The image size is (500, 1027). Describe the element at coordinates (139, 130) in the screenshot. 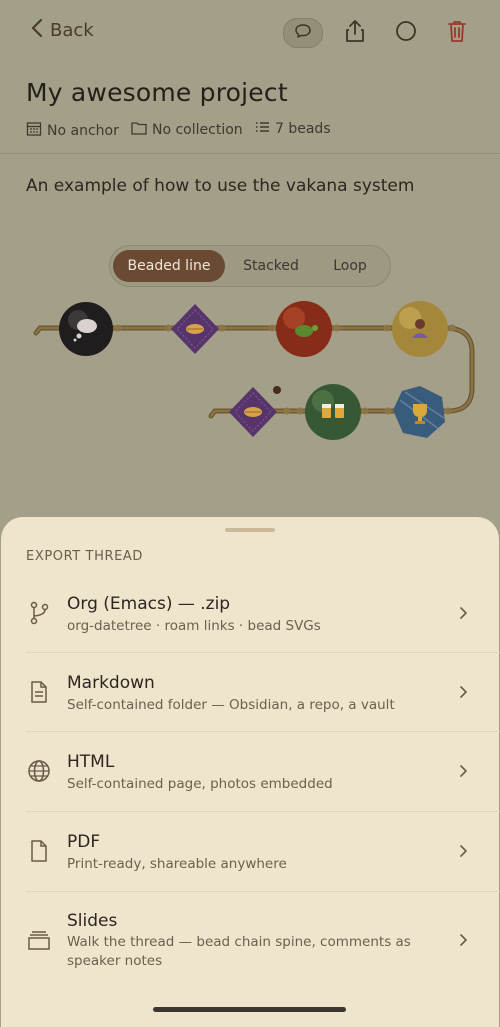

I see `folder-icon` at that location.